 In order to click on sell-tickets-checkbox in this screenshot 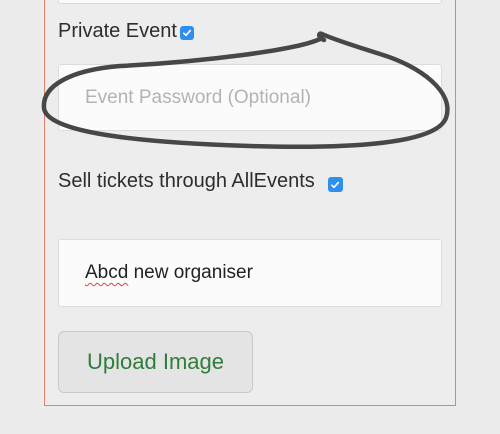, I will do `click(335, 184)`.